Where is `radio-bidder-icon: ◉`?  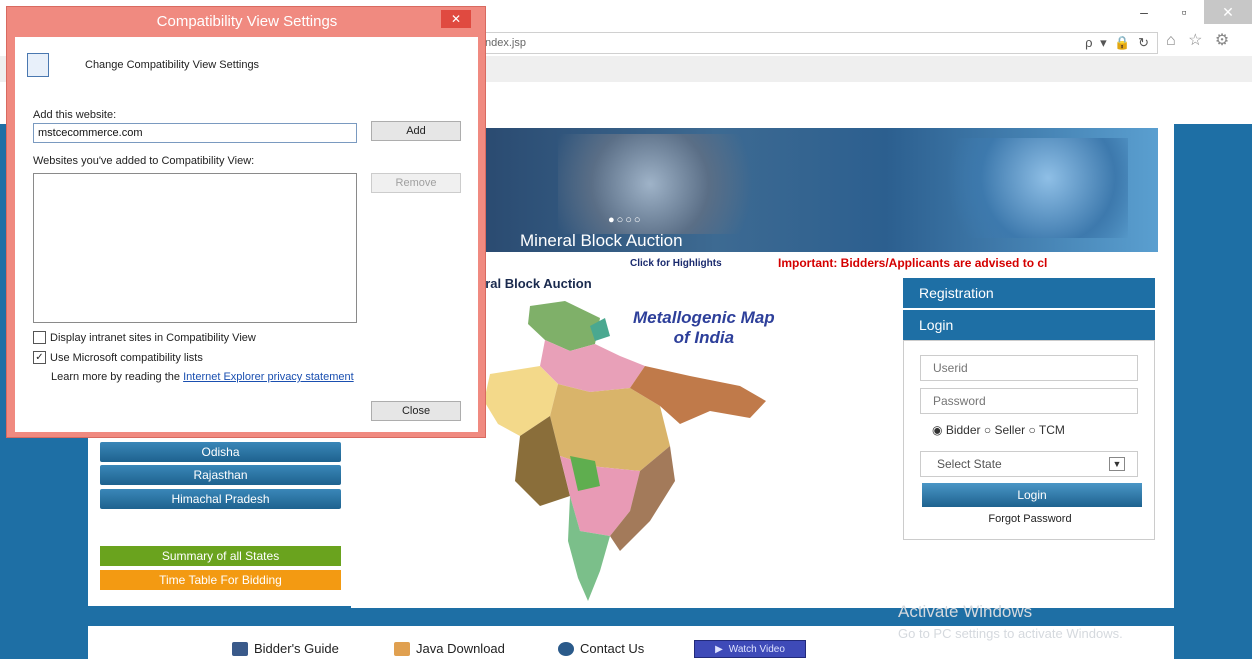
radio-bidder-icon: ◉ is located at coordinates (937, 430).